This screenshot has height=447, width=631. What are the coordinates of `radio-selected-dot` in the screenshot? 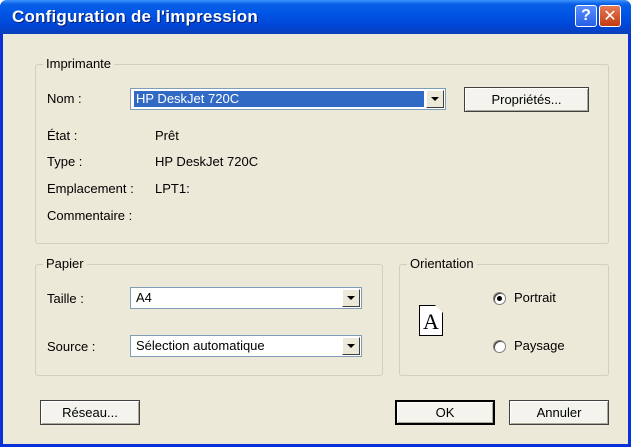 It's located at (499, 298).